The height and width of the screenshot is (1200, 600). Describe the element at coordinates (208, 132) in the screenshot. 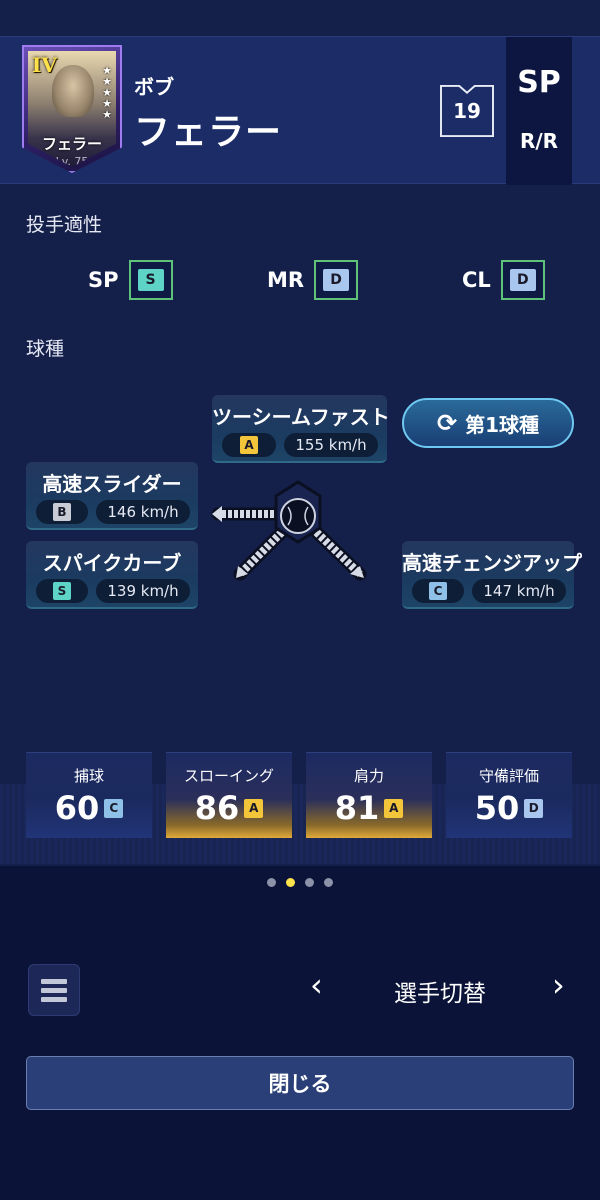

I see `player-last-name: フェラー` at that location.